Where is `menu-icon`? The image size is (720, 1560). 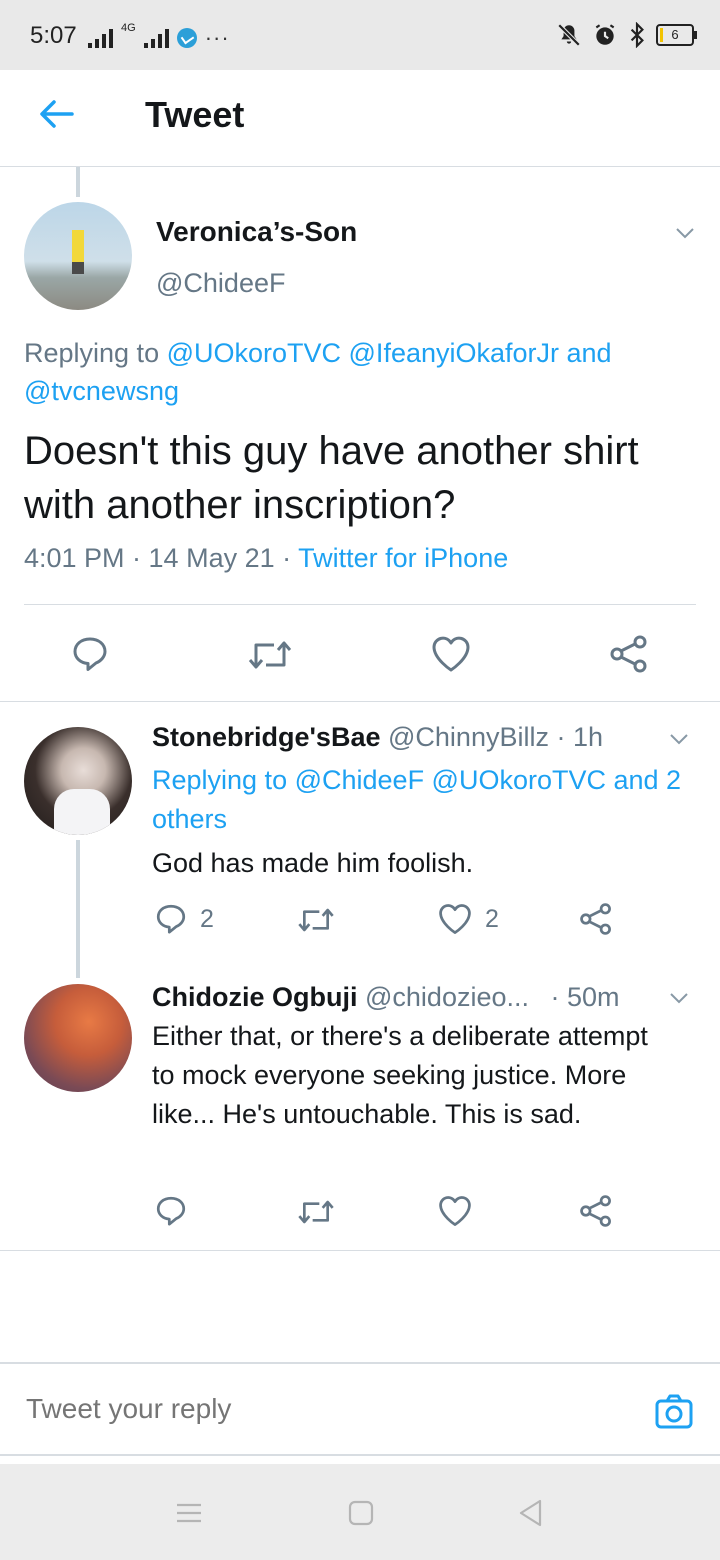
menu-icon is located at coordinates (189, 1513).